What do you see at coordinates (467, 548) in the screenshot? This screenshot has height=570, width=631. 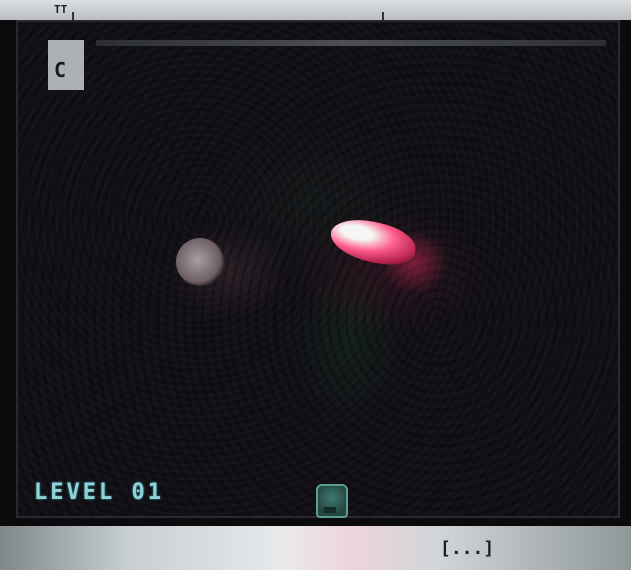 I see `bottom-right-label: [...]` at bounding box center [467, 548].